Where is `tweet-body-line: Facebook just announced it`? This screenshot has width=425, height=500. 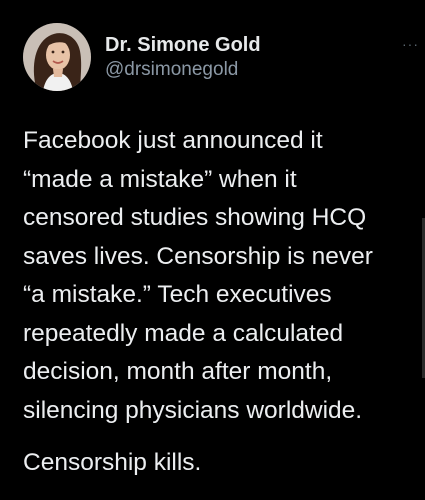 tweet-body-line: Facebook just announced it is located at coordinates (173, 140).